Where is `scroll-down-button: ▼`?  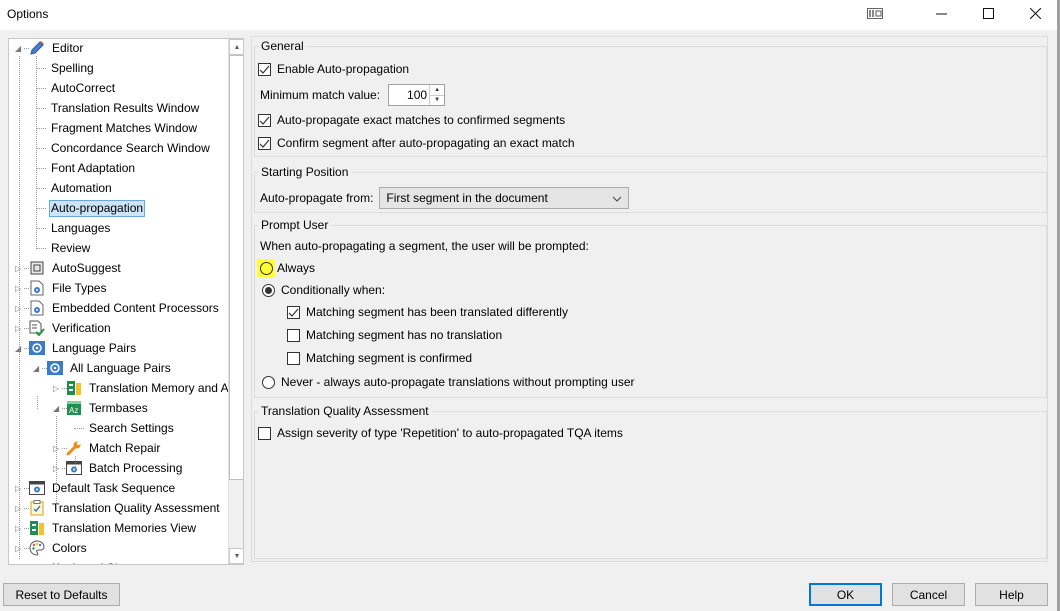
scroll-down-button: ▼ is located at coordinates (236, 556).